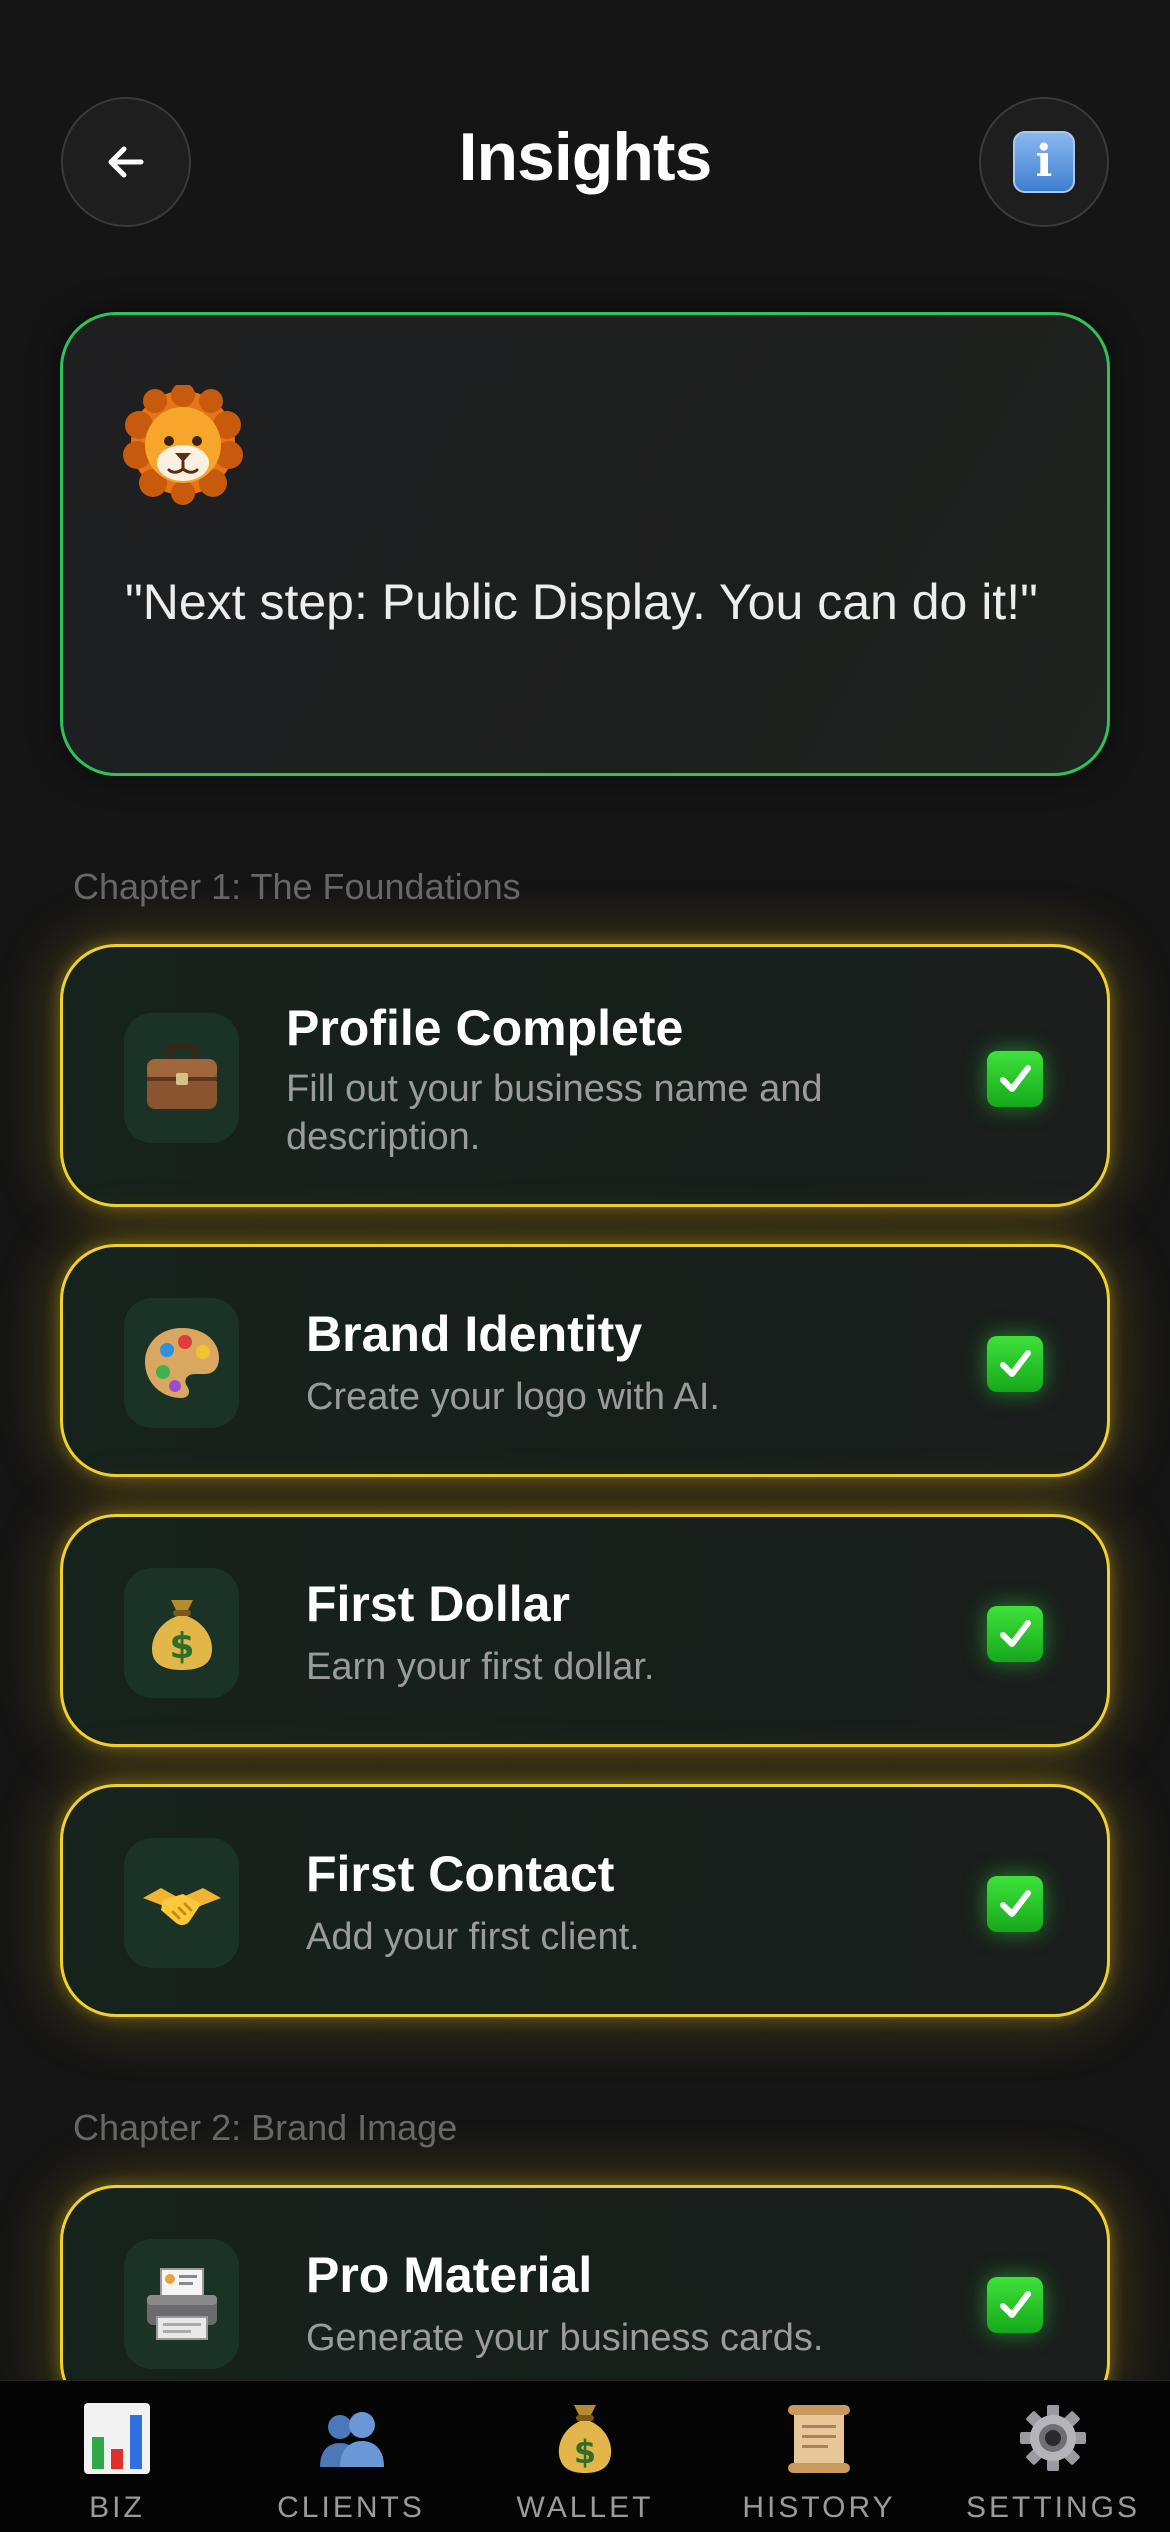 This screenshot has width=1170, height=2532. What do you see at coordinates (449, 2275) in the screenshot?
I see `achievement-title: Pro Material` at bounding box center [449, 2275].